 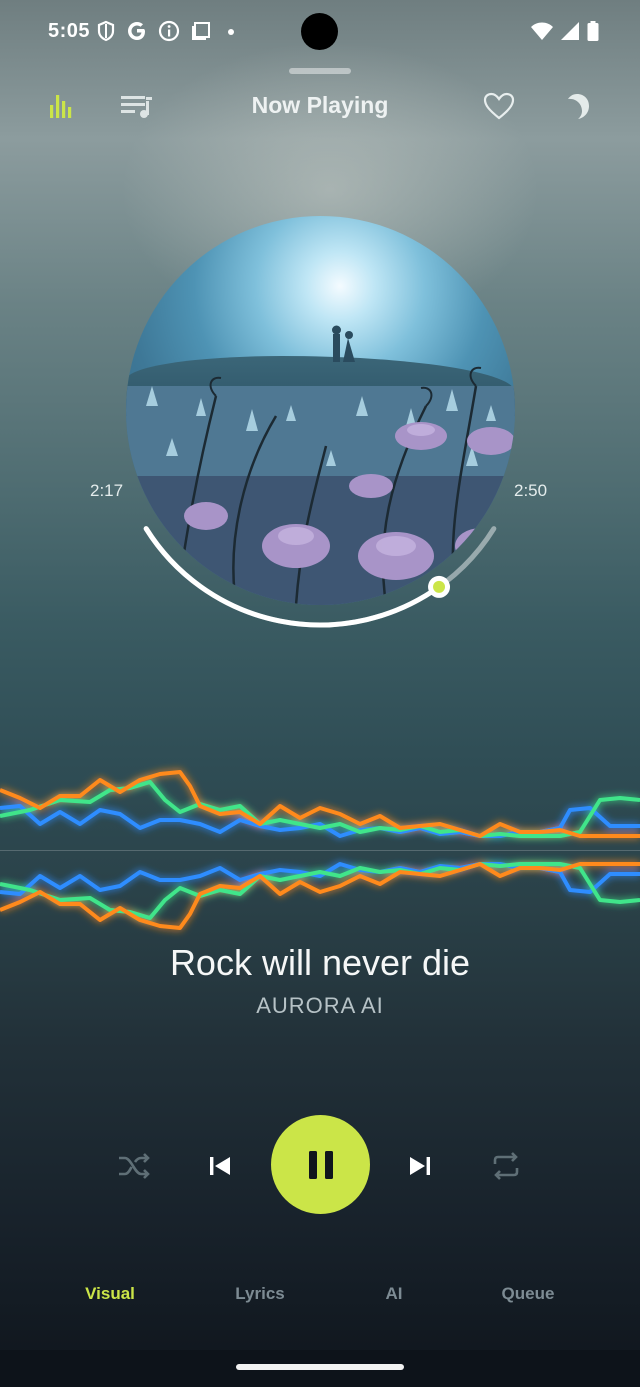 I want to click on next-icon, so click(x=420, y=1166).